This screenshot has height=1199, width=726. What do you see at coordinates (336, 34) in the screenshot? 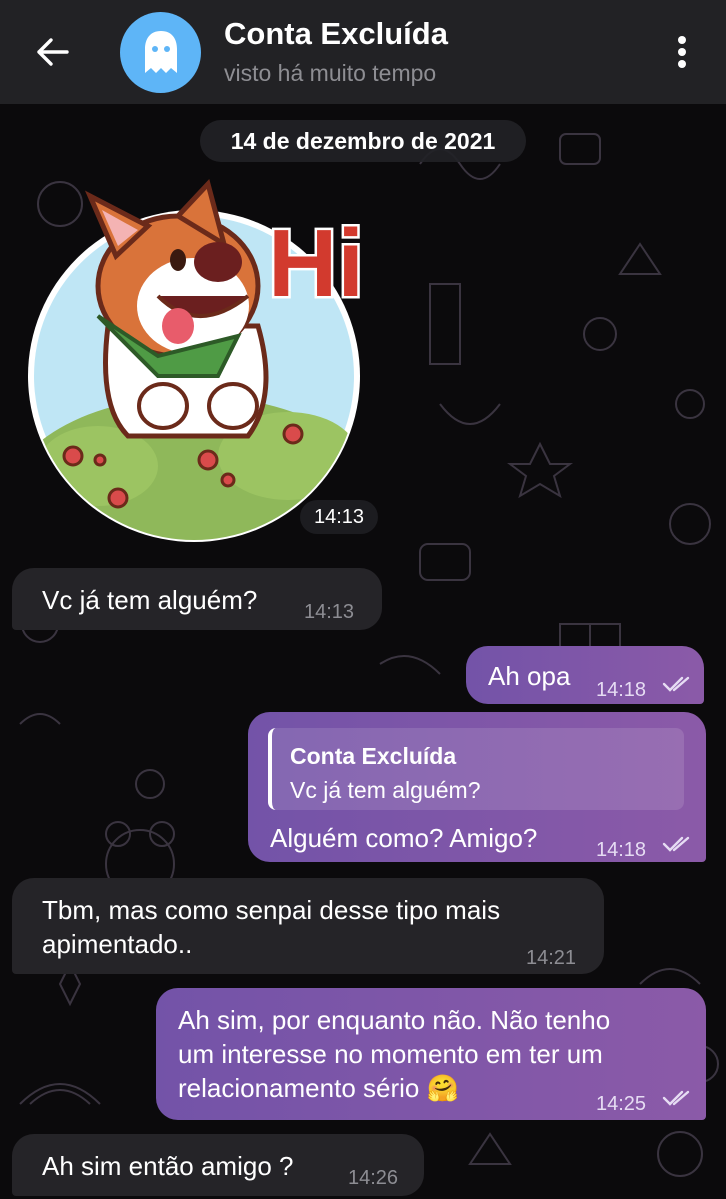
I see `chat-title: Conta Excluída` at bounding box center [336, 34].